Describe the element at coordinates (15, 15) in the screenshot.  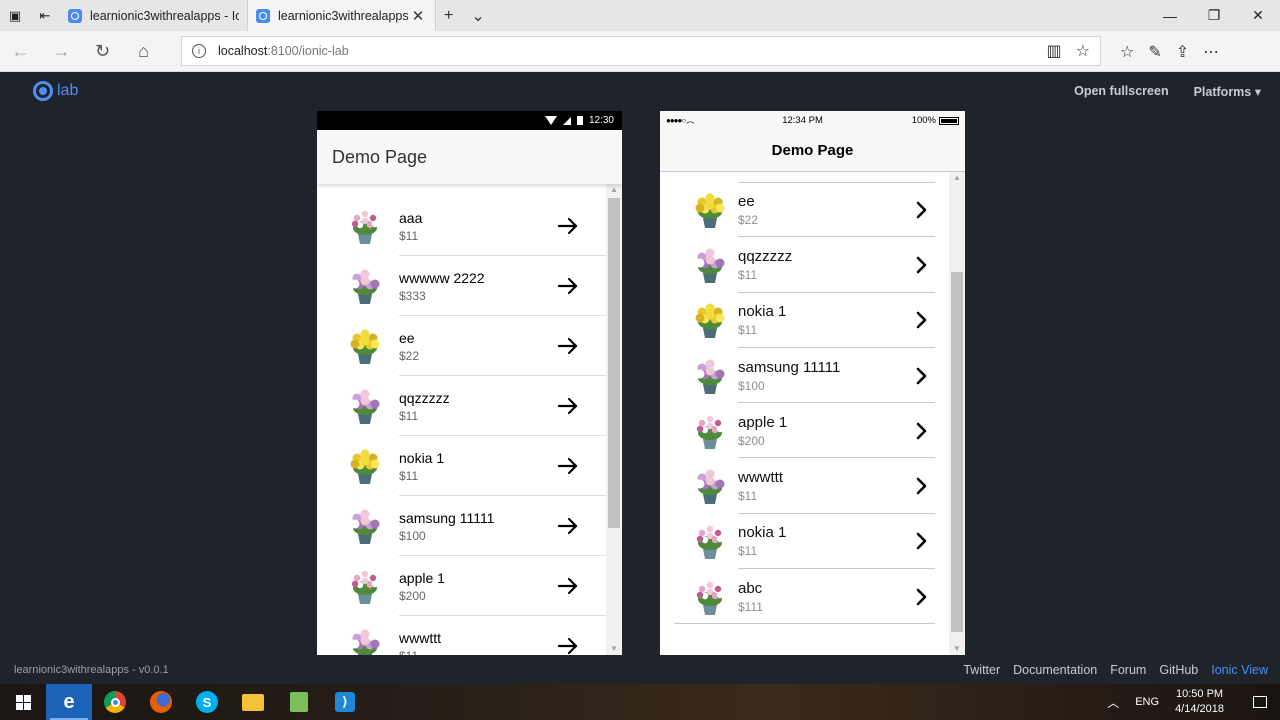
I see `tab-manager-icon: ▣` at that location.